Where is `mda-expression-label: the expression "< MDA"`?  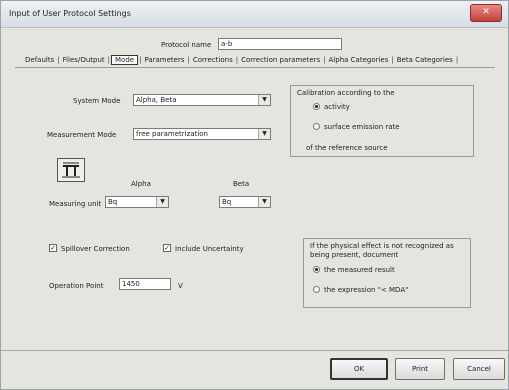
mda-expression-label: the expression "< MDA" is located at coordinates (366, 290).